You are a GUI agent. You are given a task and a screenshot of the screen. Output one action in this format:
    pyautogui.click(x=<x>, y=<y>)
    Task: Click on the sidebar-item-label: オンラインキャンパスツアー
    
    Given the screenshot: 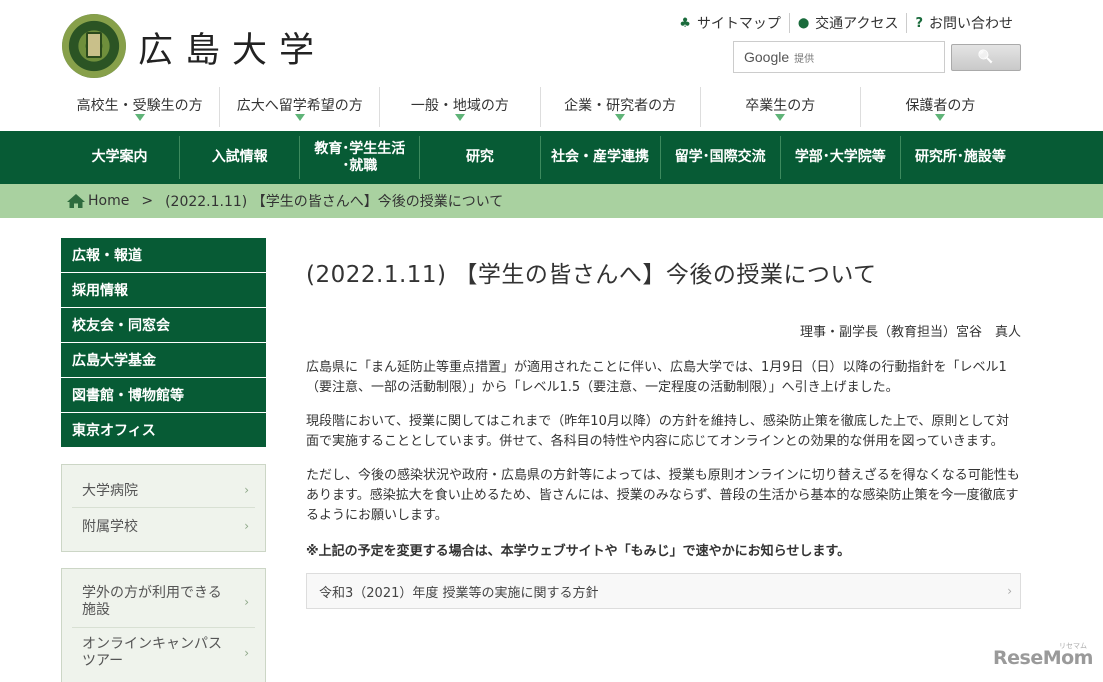 What is the action you would take?
    pyautogui.click(x=152, y=652)
    